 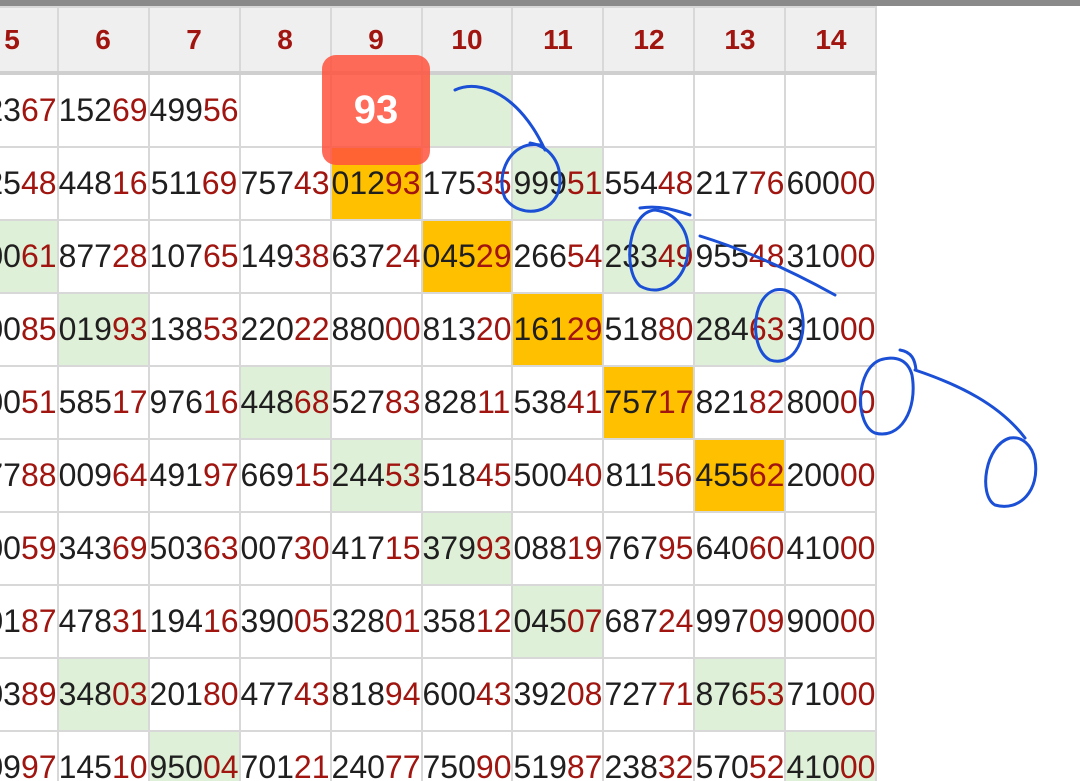 What do you see at coordinates (740, 402) in the screenshot?
I see `table-cell: 82182` at bounding box center [740, 402].